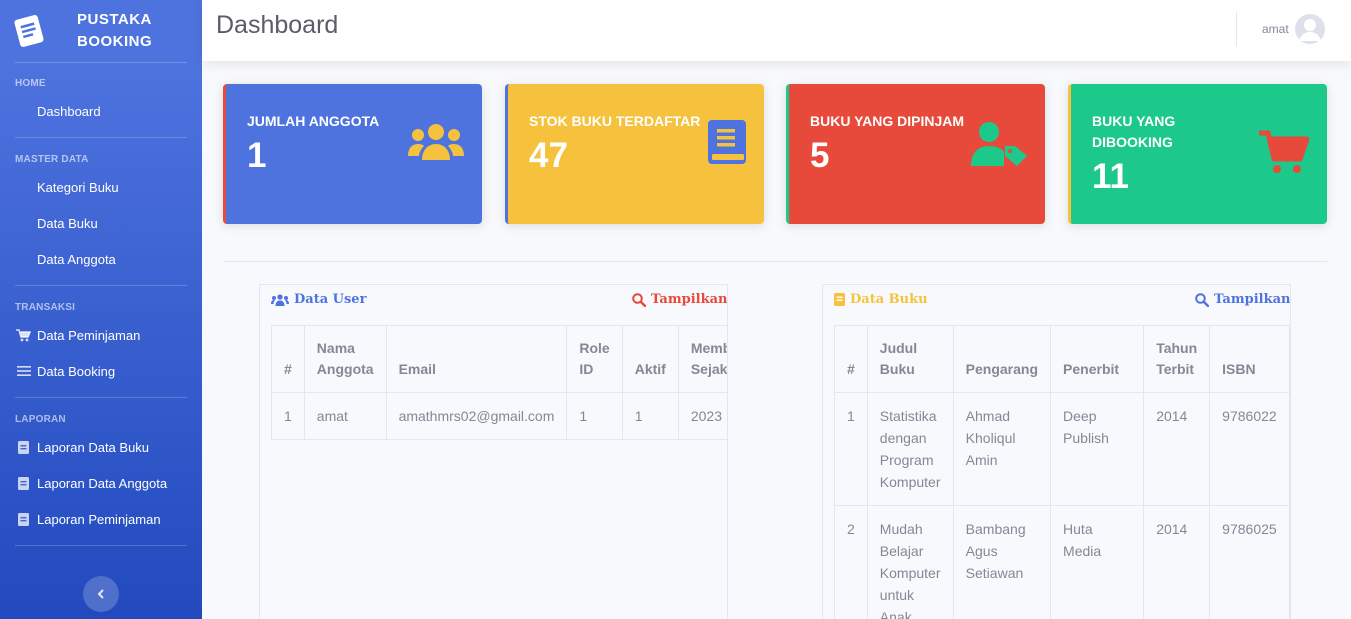 The width and height of the screenshot is (1351, 619). I want to click on sidebar-item-label: Laporan Data Anggota, so click(102, 483).